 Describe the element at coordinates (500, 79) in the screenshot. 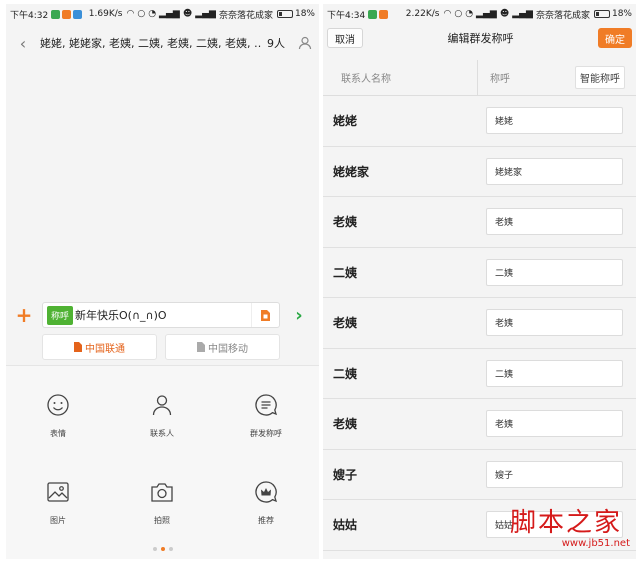

I see `column-alias: 称呼` at that location.